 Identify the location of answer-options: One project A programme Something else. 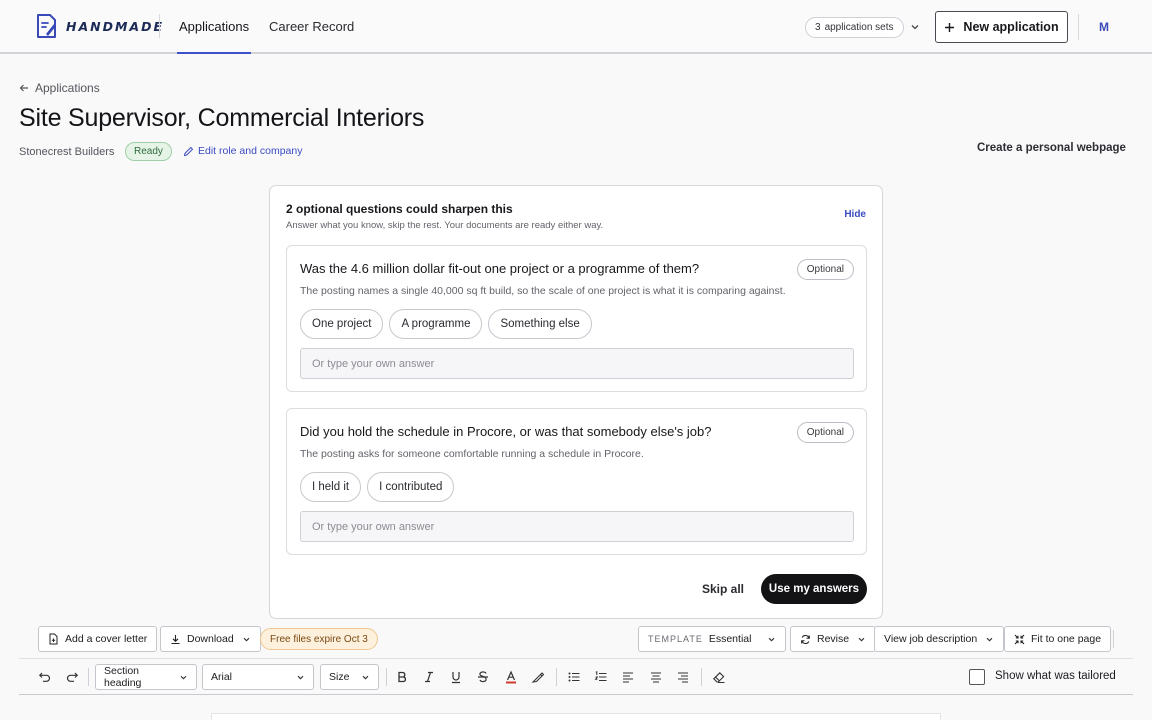
(446, 324).